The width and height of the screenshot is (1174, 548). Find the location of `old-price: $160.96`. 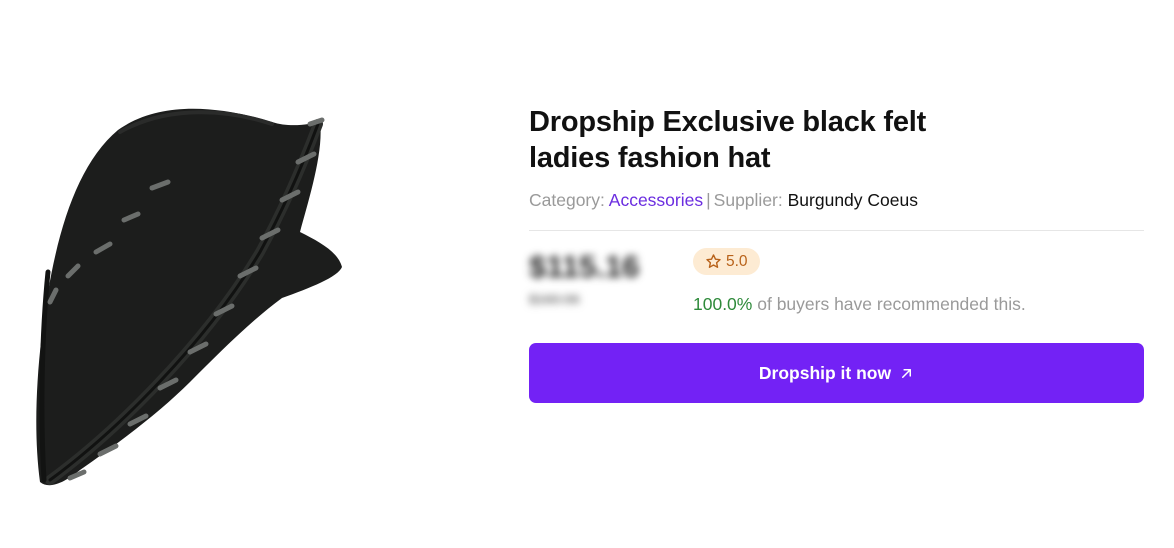

old-price: $160.96 is located at coordinates (554, 299).